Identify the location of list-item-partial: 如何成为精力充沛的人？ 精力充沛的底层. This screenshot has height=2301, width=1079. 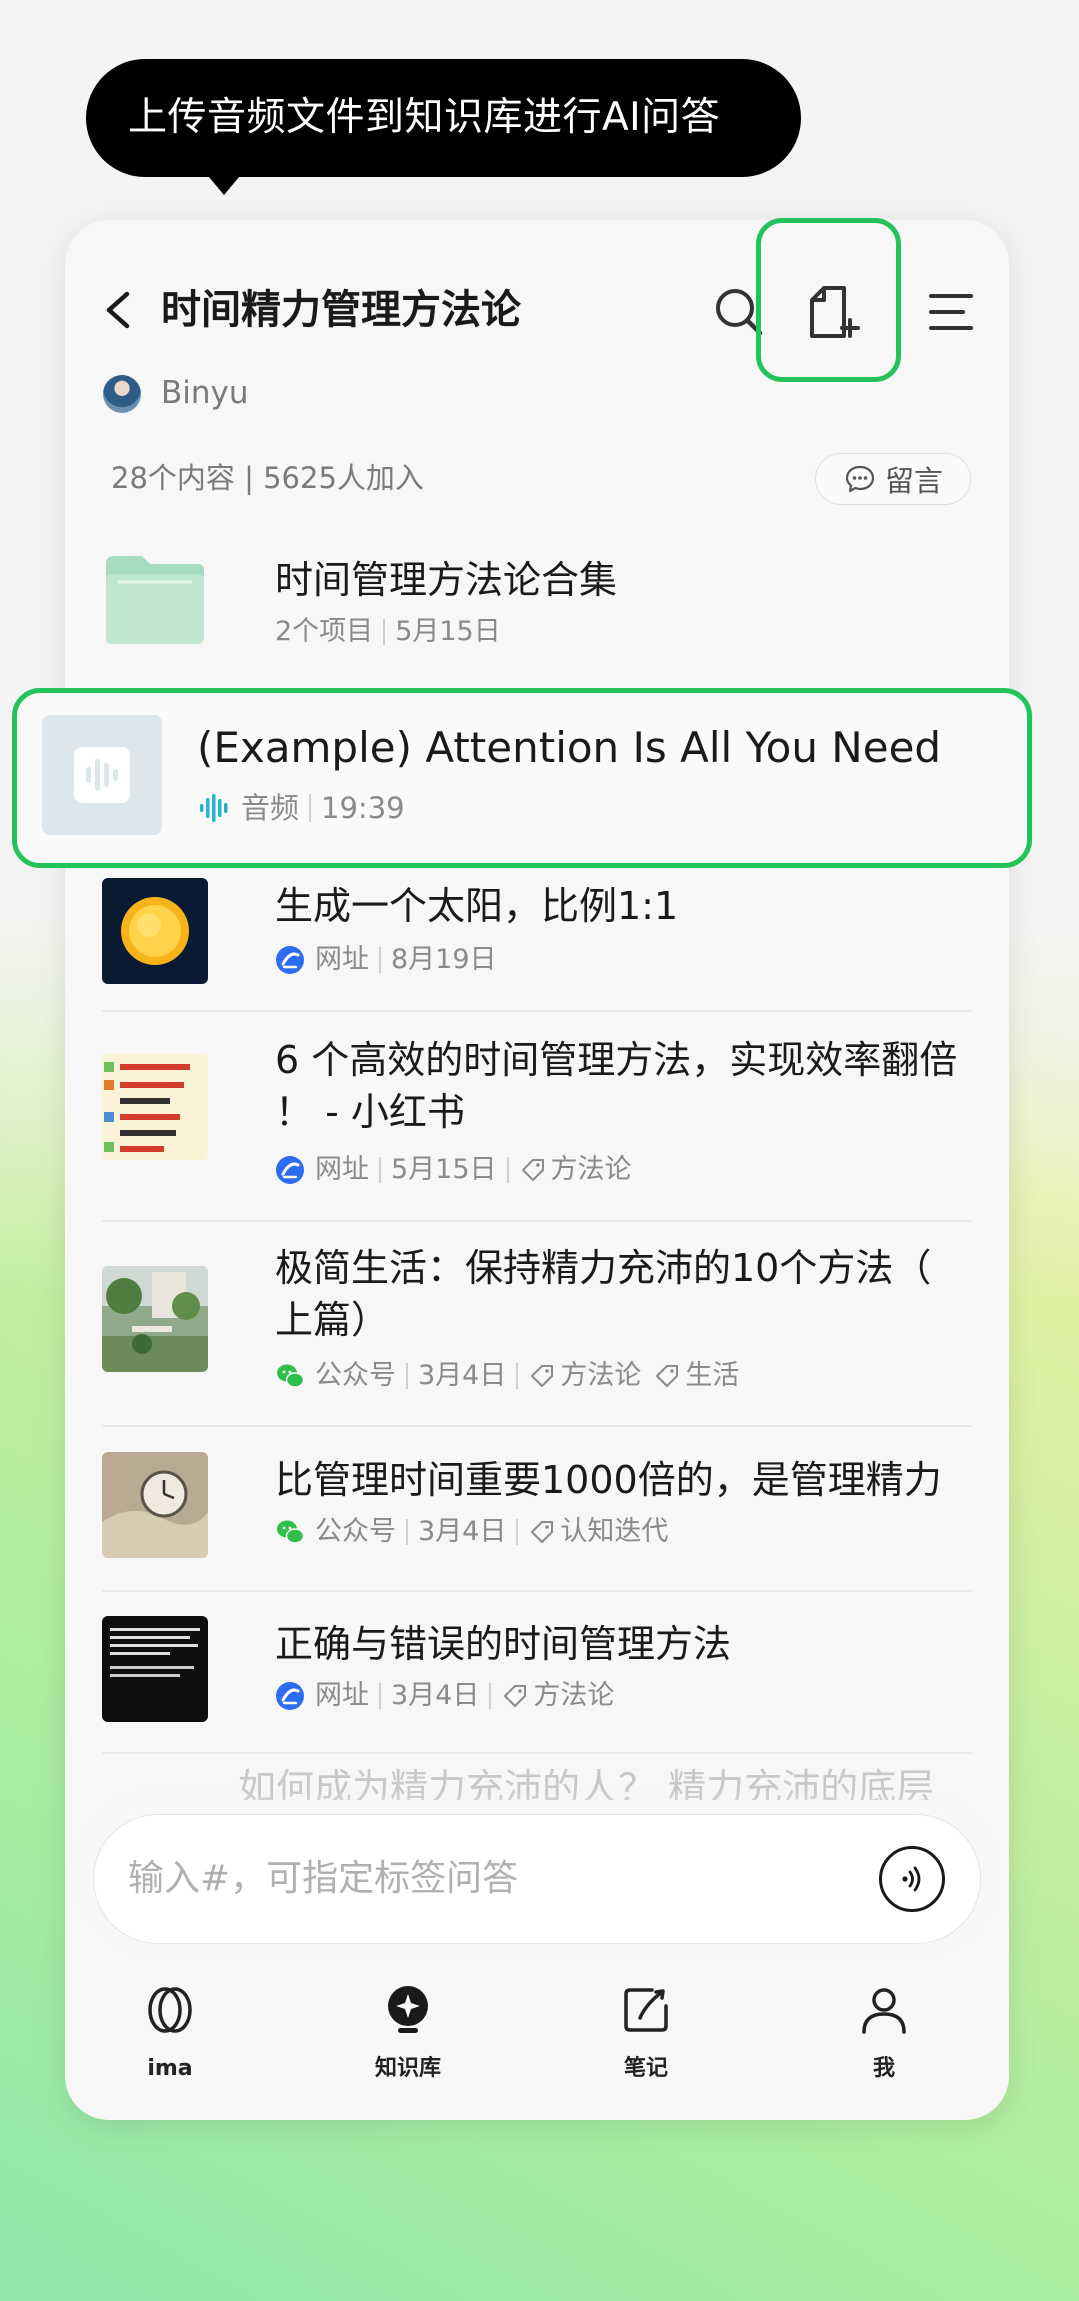
(586, 1784).